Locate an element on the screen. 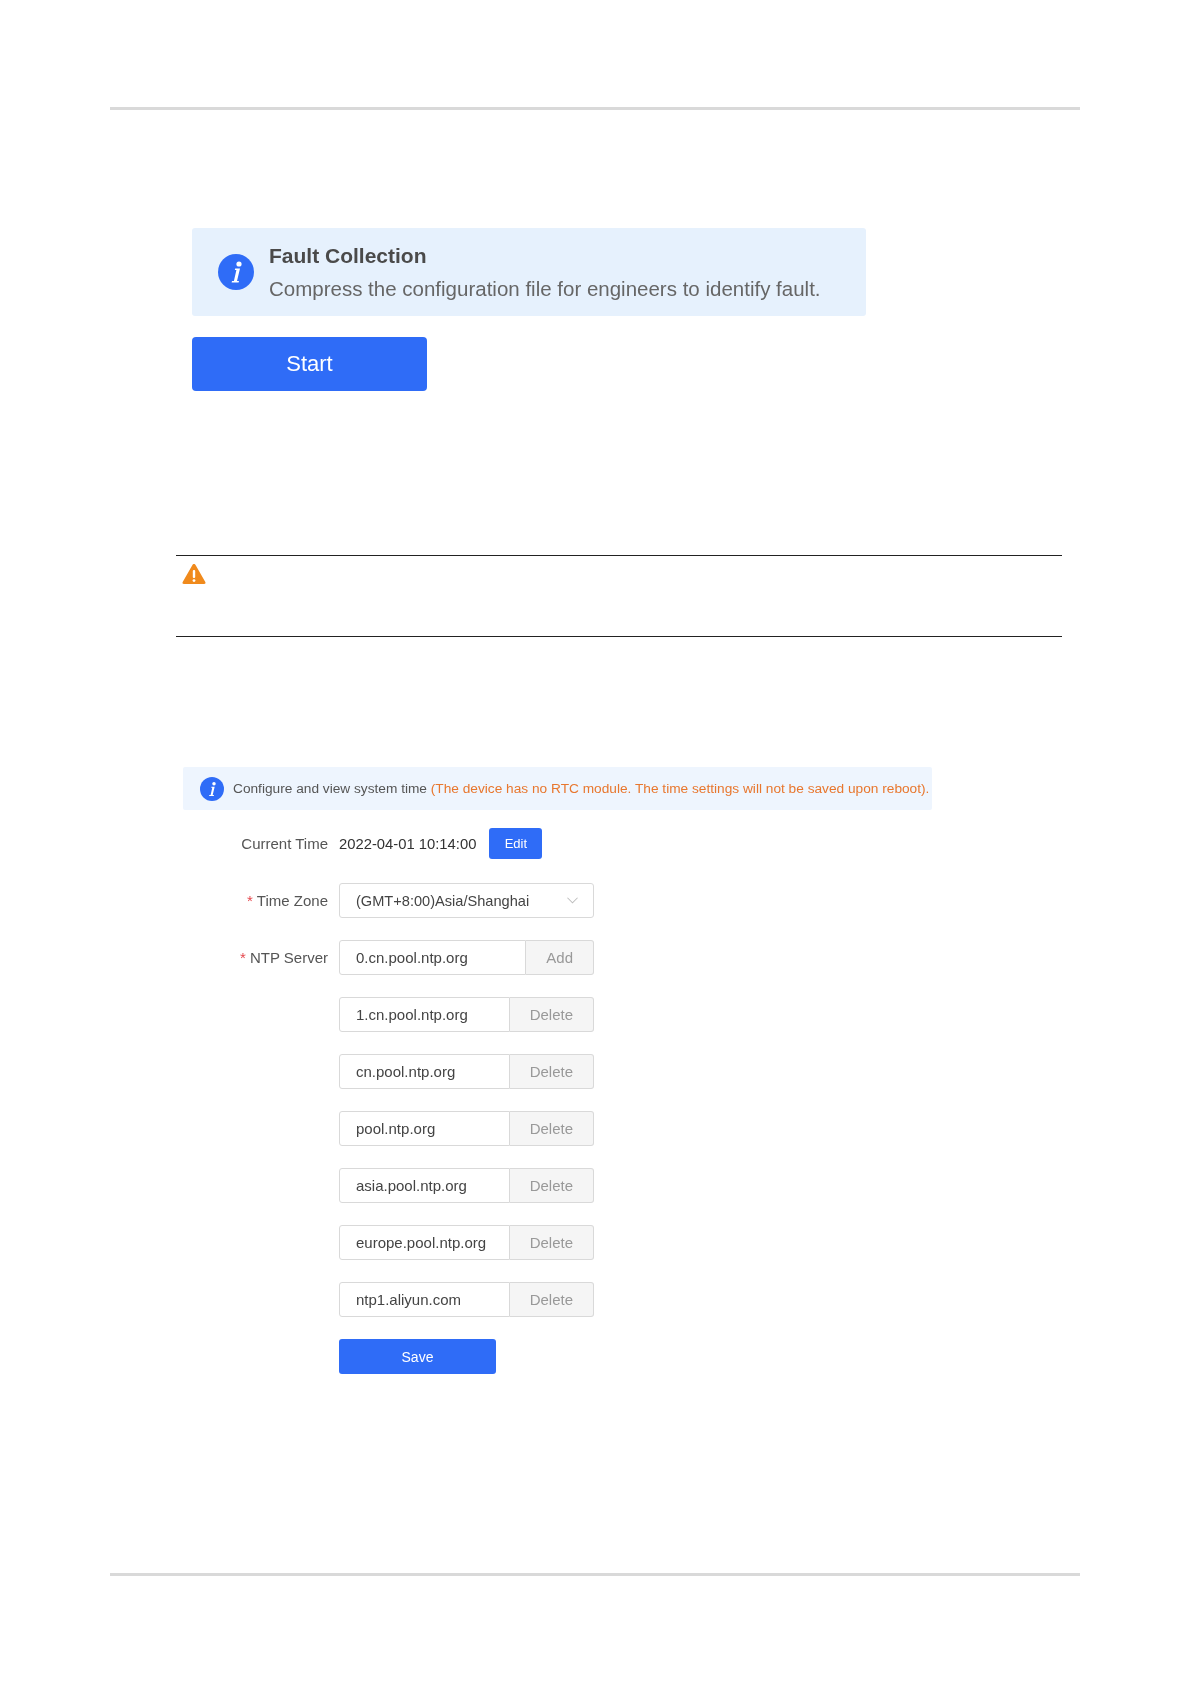  field-label: Time Zone is located at coordinates (292, 900).